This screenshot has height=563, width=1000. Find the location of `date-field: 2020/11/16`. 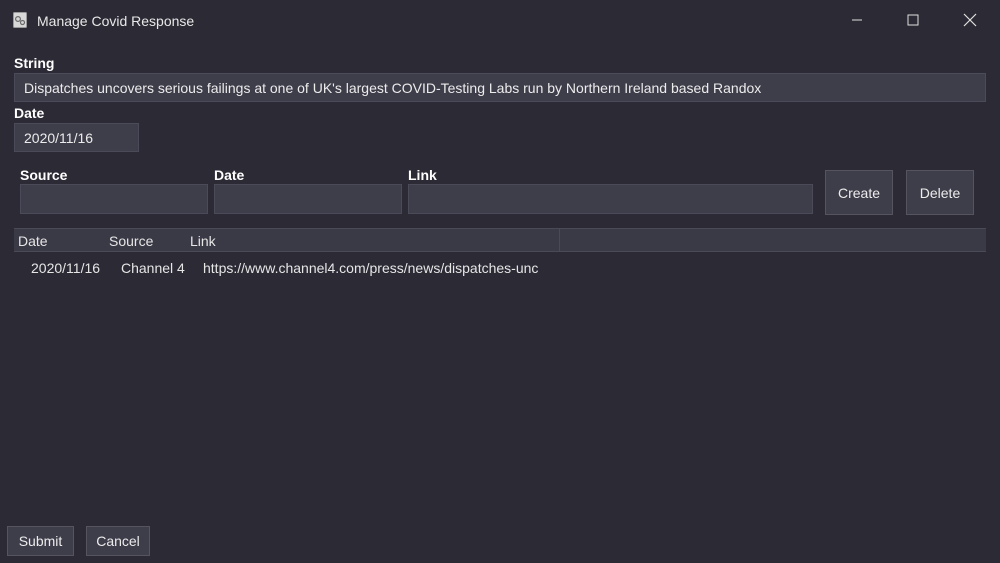

date-field: 2020/11/16 is located at coordinates (76, 137).